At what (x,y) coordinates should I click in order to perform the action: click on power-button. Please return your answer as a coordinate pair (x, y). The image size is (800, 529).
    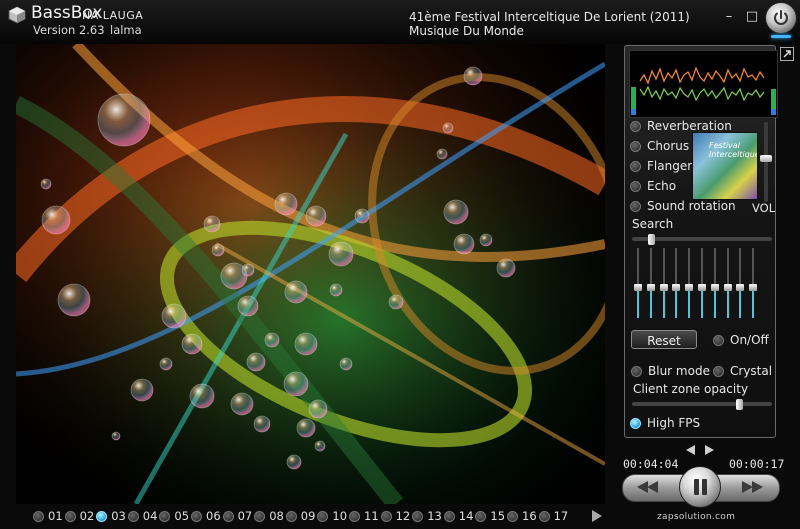
    Looking at the image, I should click on (781, 18).